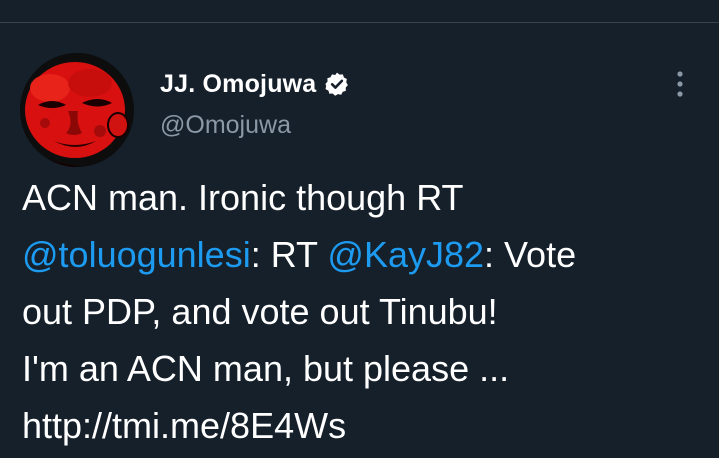 The image size is (719, 458). I want to click on more-vertical-icon, so click(680, 84).